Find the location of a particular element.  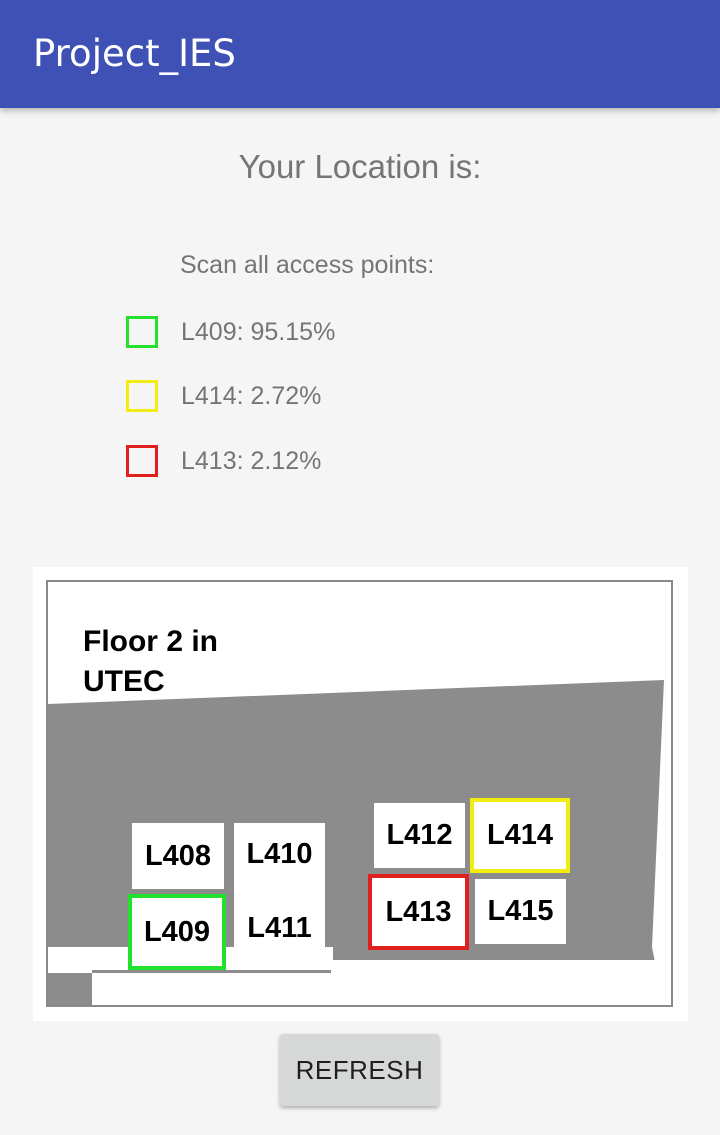

room-label: L410 is located at coordinates (279, 854).